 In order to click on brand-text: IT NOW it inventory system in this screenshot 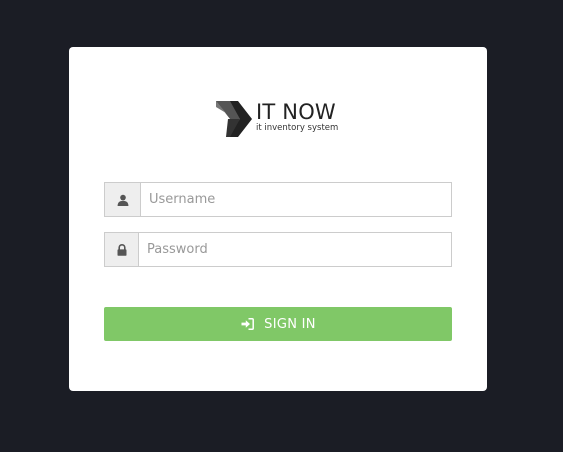, I will do `click(297, 117)`.